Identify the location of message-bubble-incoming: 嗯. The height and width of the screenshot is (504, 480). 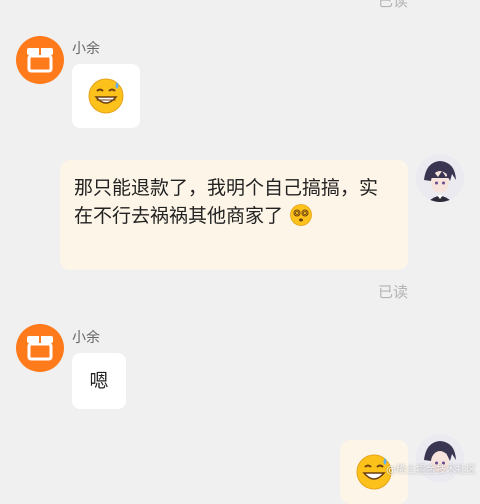
(99, 381).